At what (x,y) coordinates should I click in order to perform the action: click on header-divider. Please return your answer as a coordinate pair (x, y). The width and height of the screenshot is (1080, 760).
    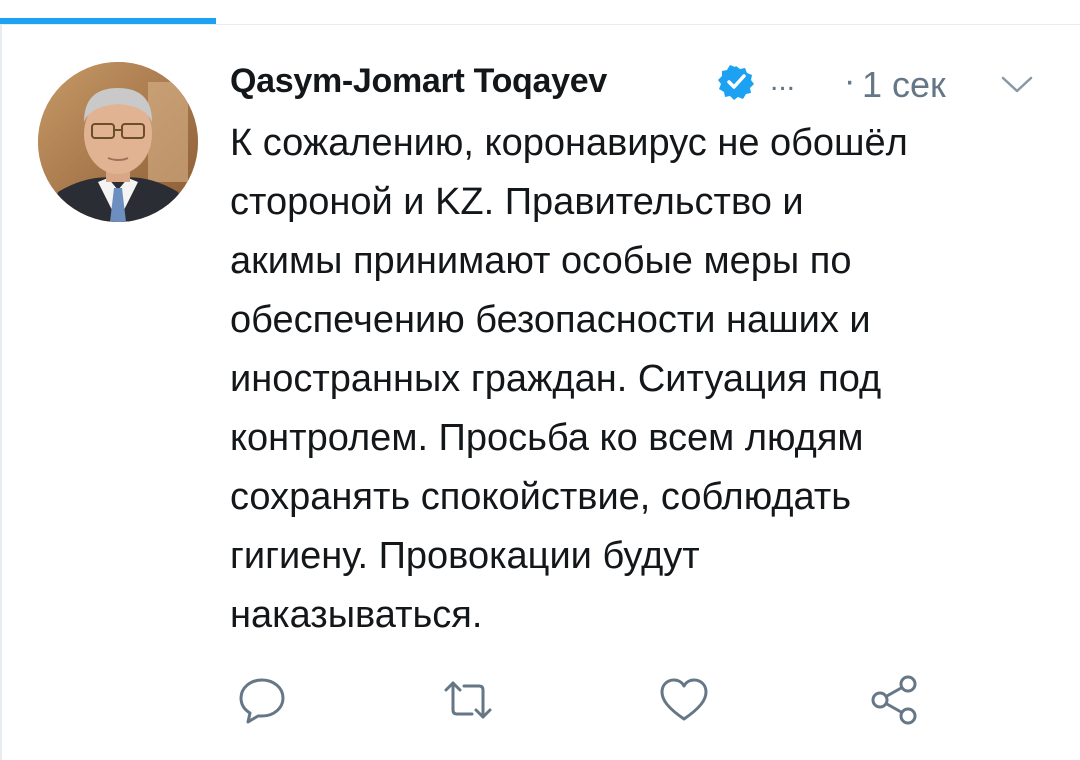
    Looking at the image, I should click on (540, 24).